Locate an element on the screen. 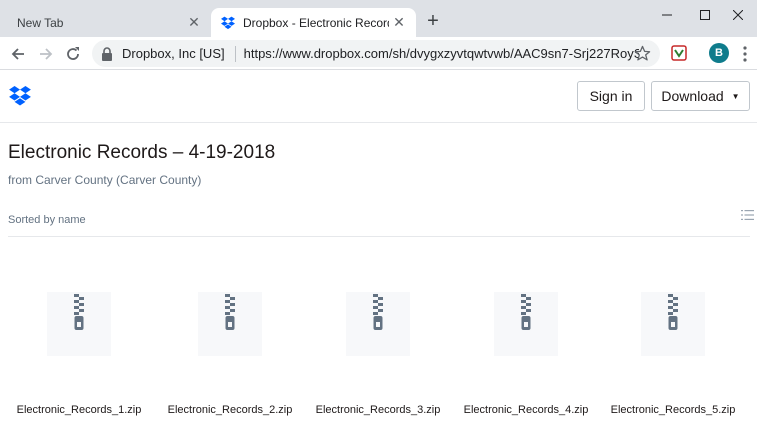 The height and width of the screenshot is (443, 757). file-tile: Electronic_Records_3.zip is located at coordinates (378, 362).